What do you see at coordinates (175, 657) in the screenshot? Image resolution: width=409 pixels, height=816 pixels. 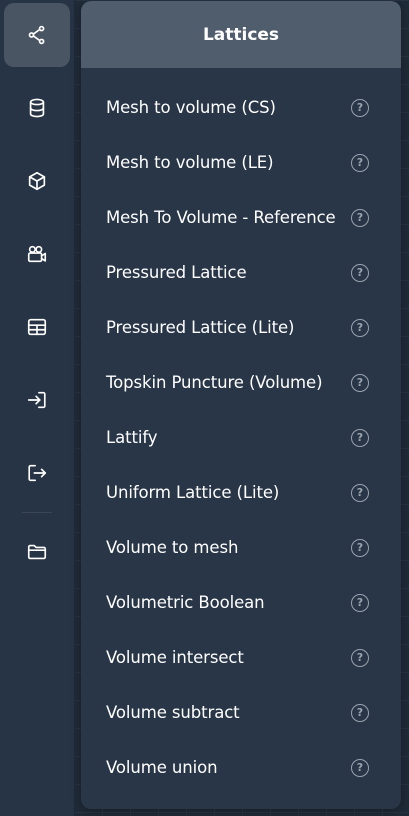 I see `list-item-label: Volume intersect` at bounding box center [175, 657].